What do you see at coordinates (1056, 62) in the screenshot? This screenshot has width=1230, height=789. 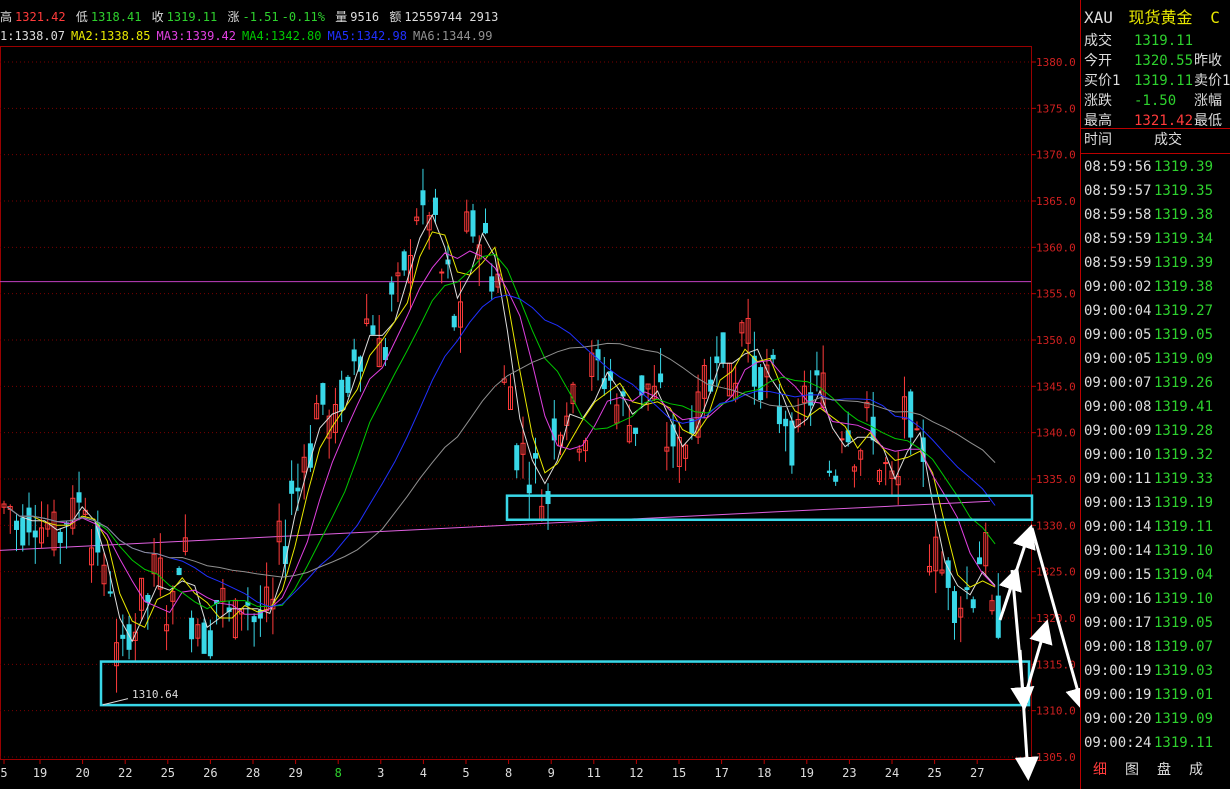 I see `y-tick-label: 1380.0` at bounding box center [1056, 62].